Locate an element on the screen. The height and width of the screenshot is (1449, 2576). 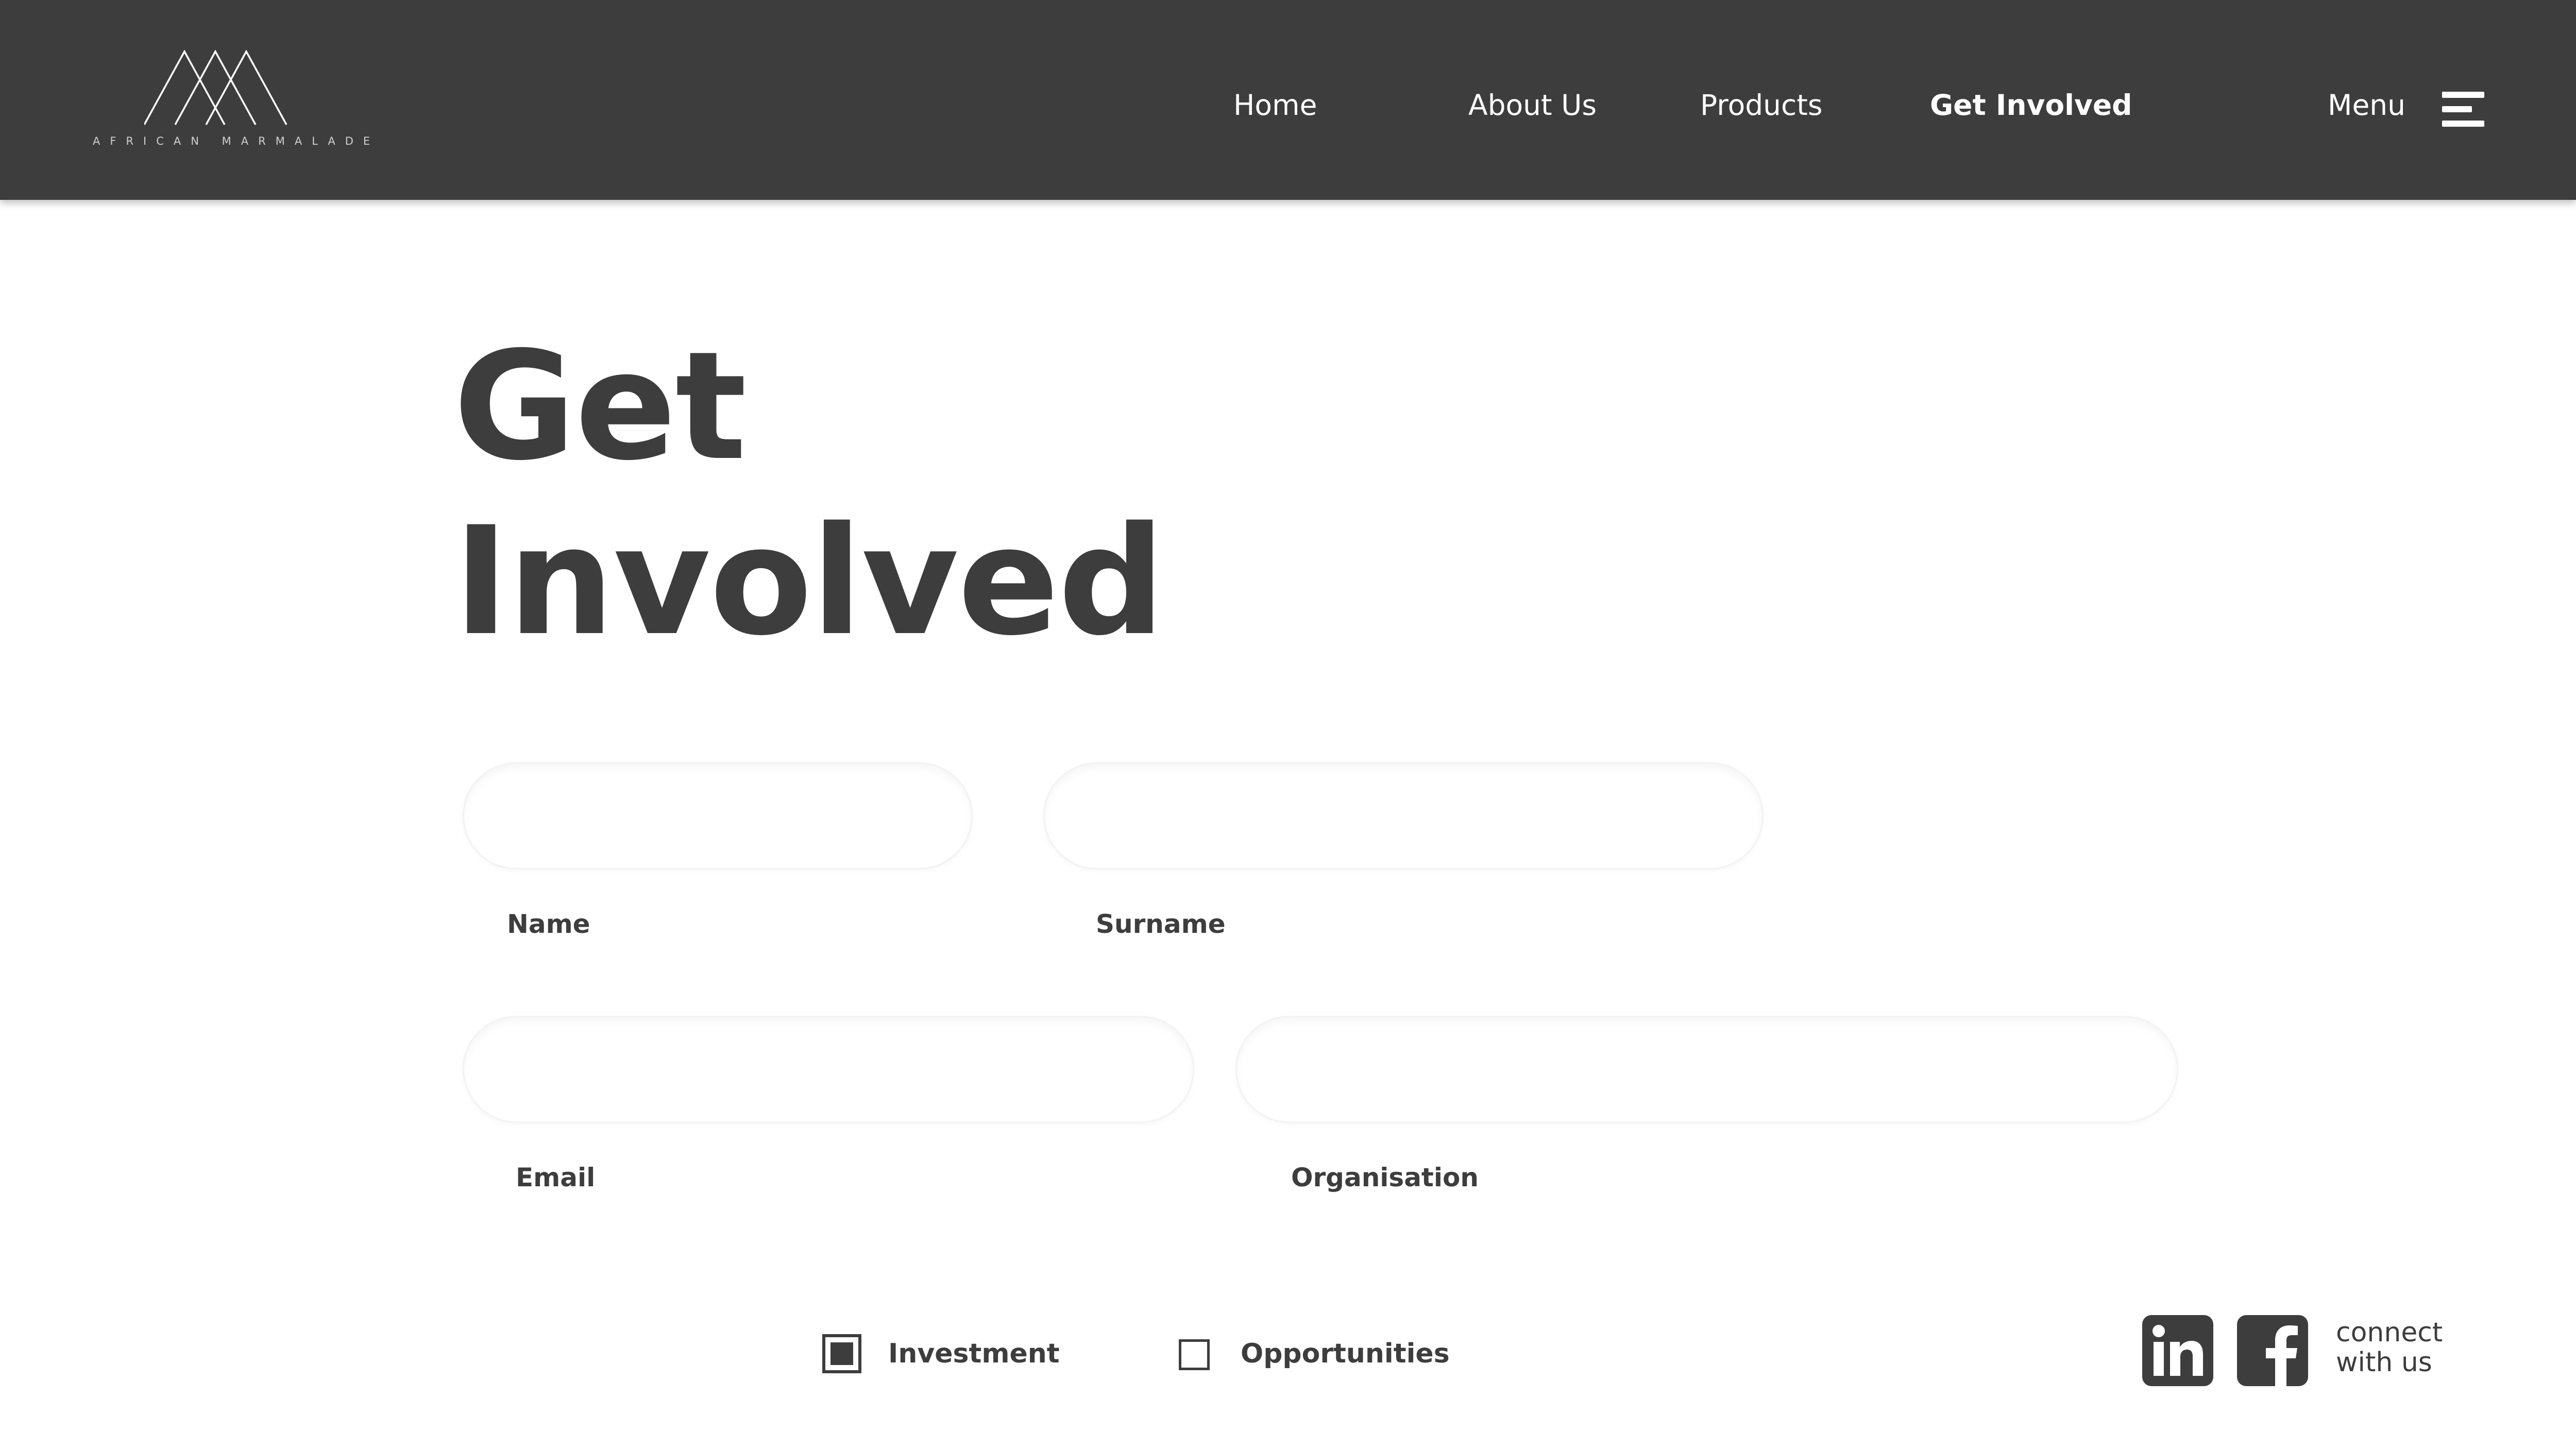
name-label: Name is located at coordinates (548, 924).